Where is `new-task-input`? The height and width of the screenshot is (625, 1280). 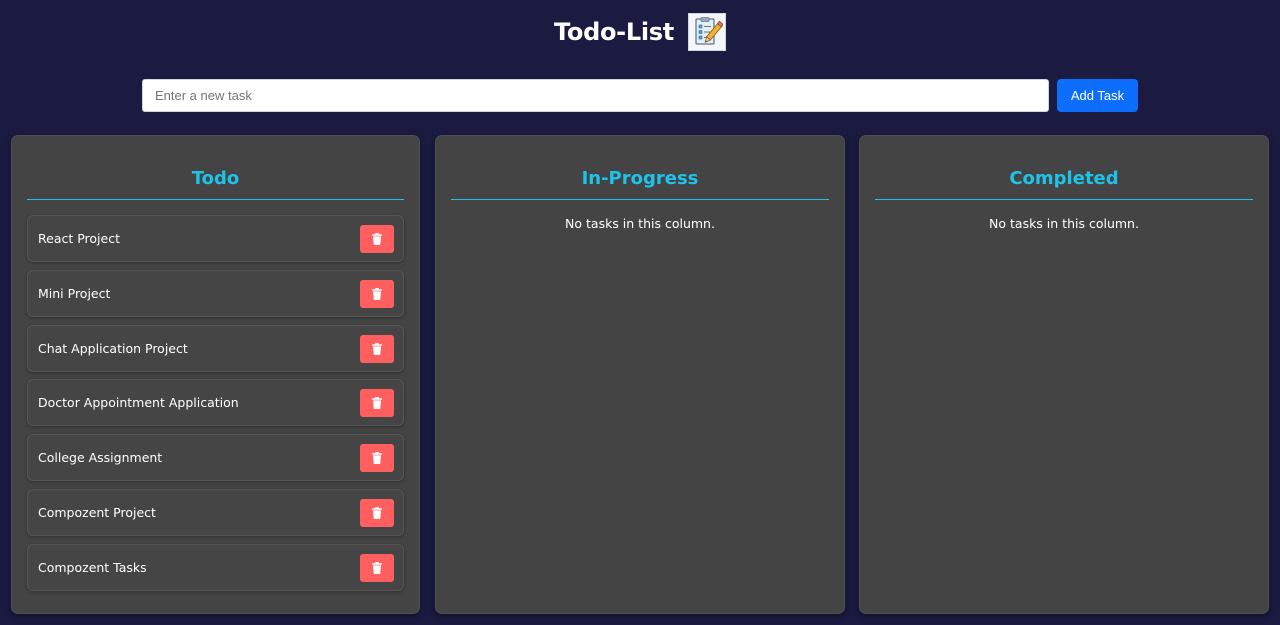
new-task-input is located at coordinates (595, 95).